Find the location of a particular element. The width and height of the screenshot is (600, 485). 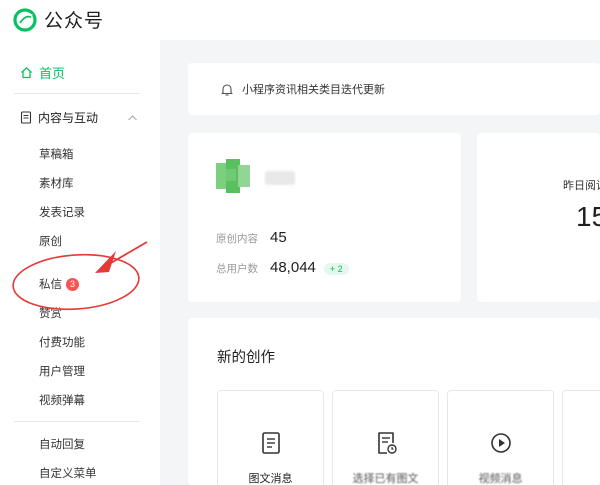

stat-value: 45 is located at coordinates (278, 237).